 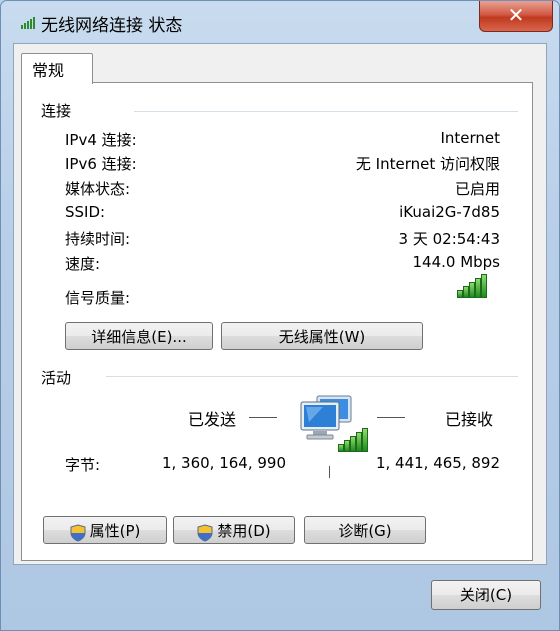 What do you see at coordinates (28, 23) in the screenshot?
I see `wireless-signal-icon` at bounding box center [28, 23].